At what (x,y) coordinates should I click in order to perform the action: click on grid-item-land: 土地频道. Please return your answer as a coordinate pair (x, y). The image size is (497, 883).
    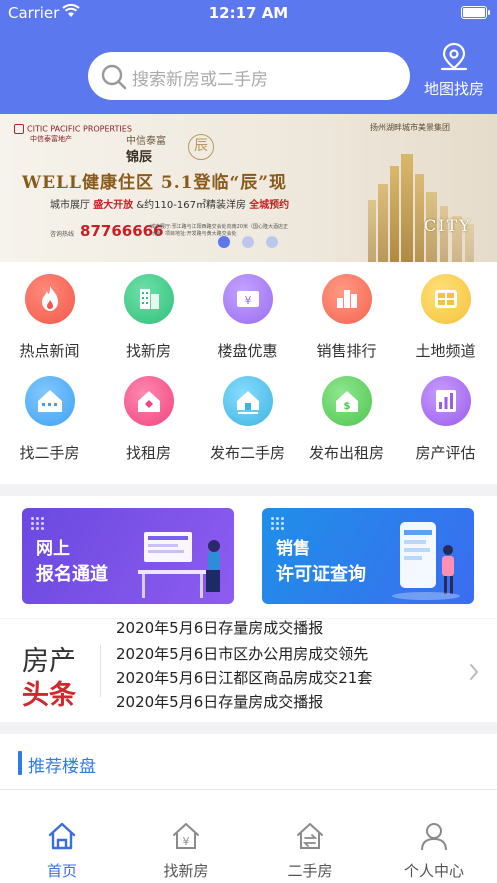
    Looking at the image, I should click on (445, 317).